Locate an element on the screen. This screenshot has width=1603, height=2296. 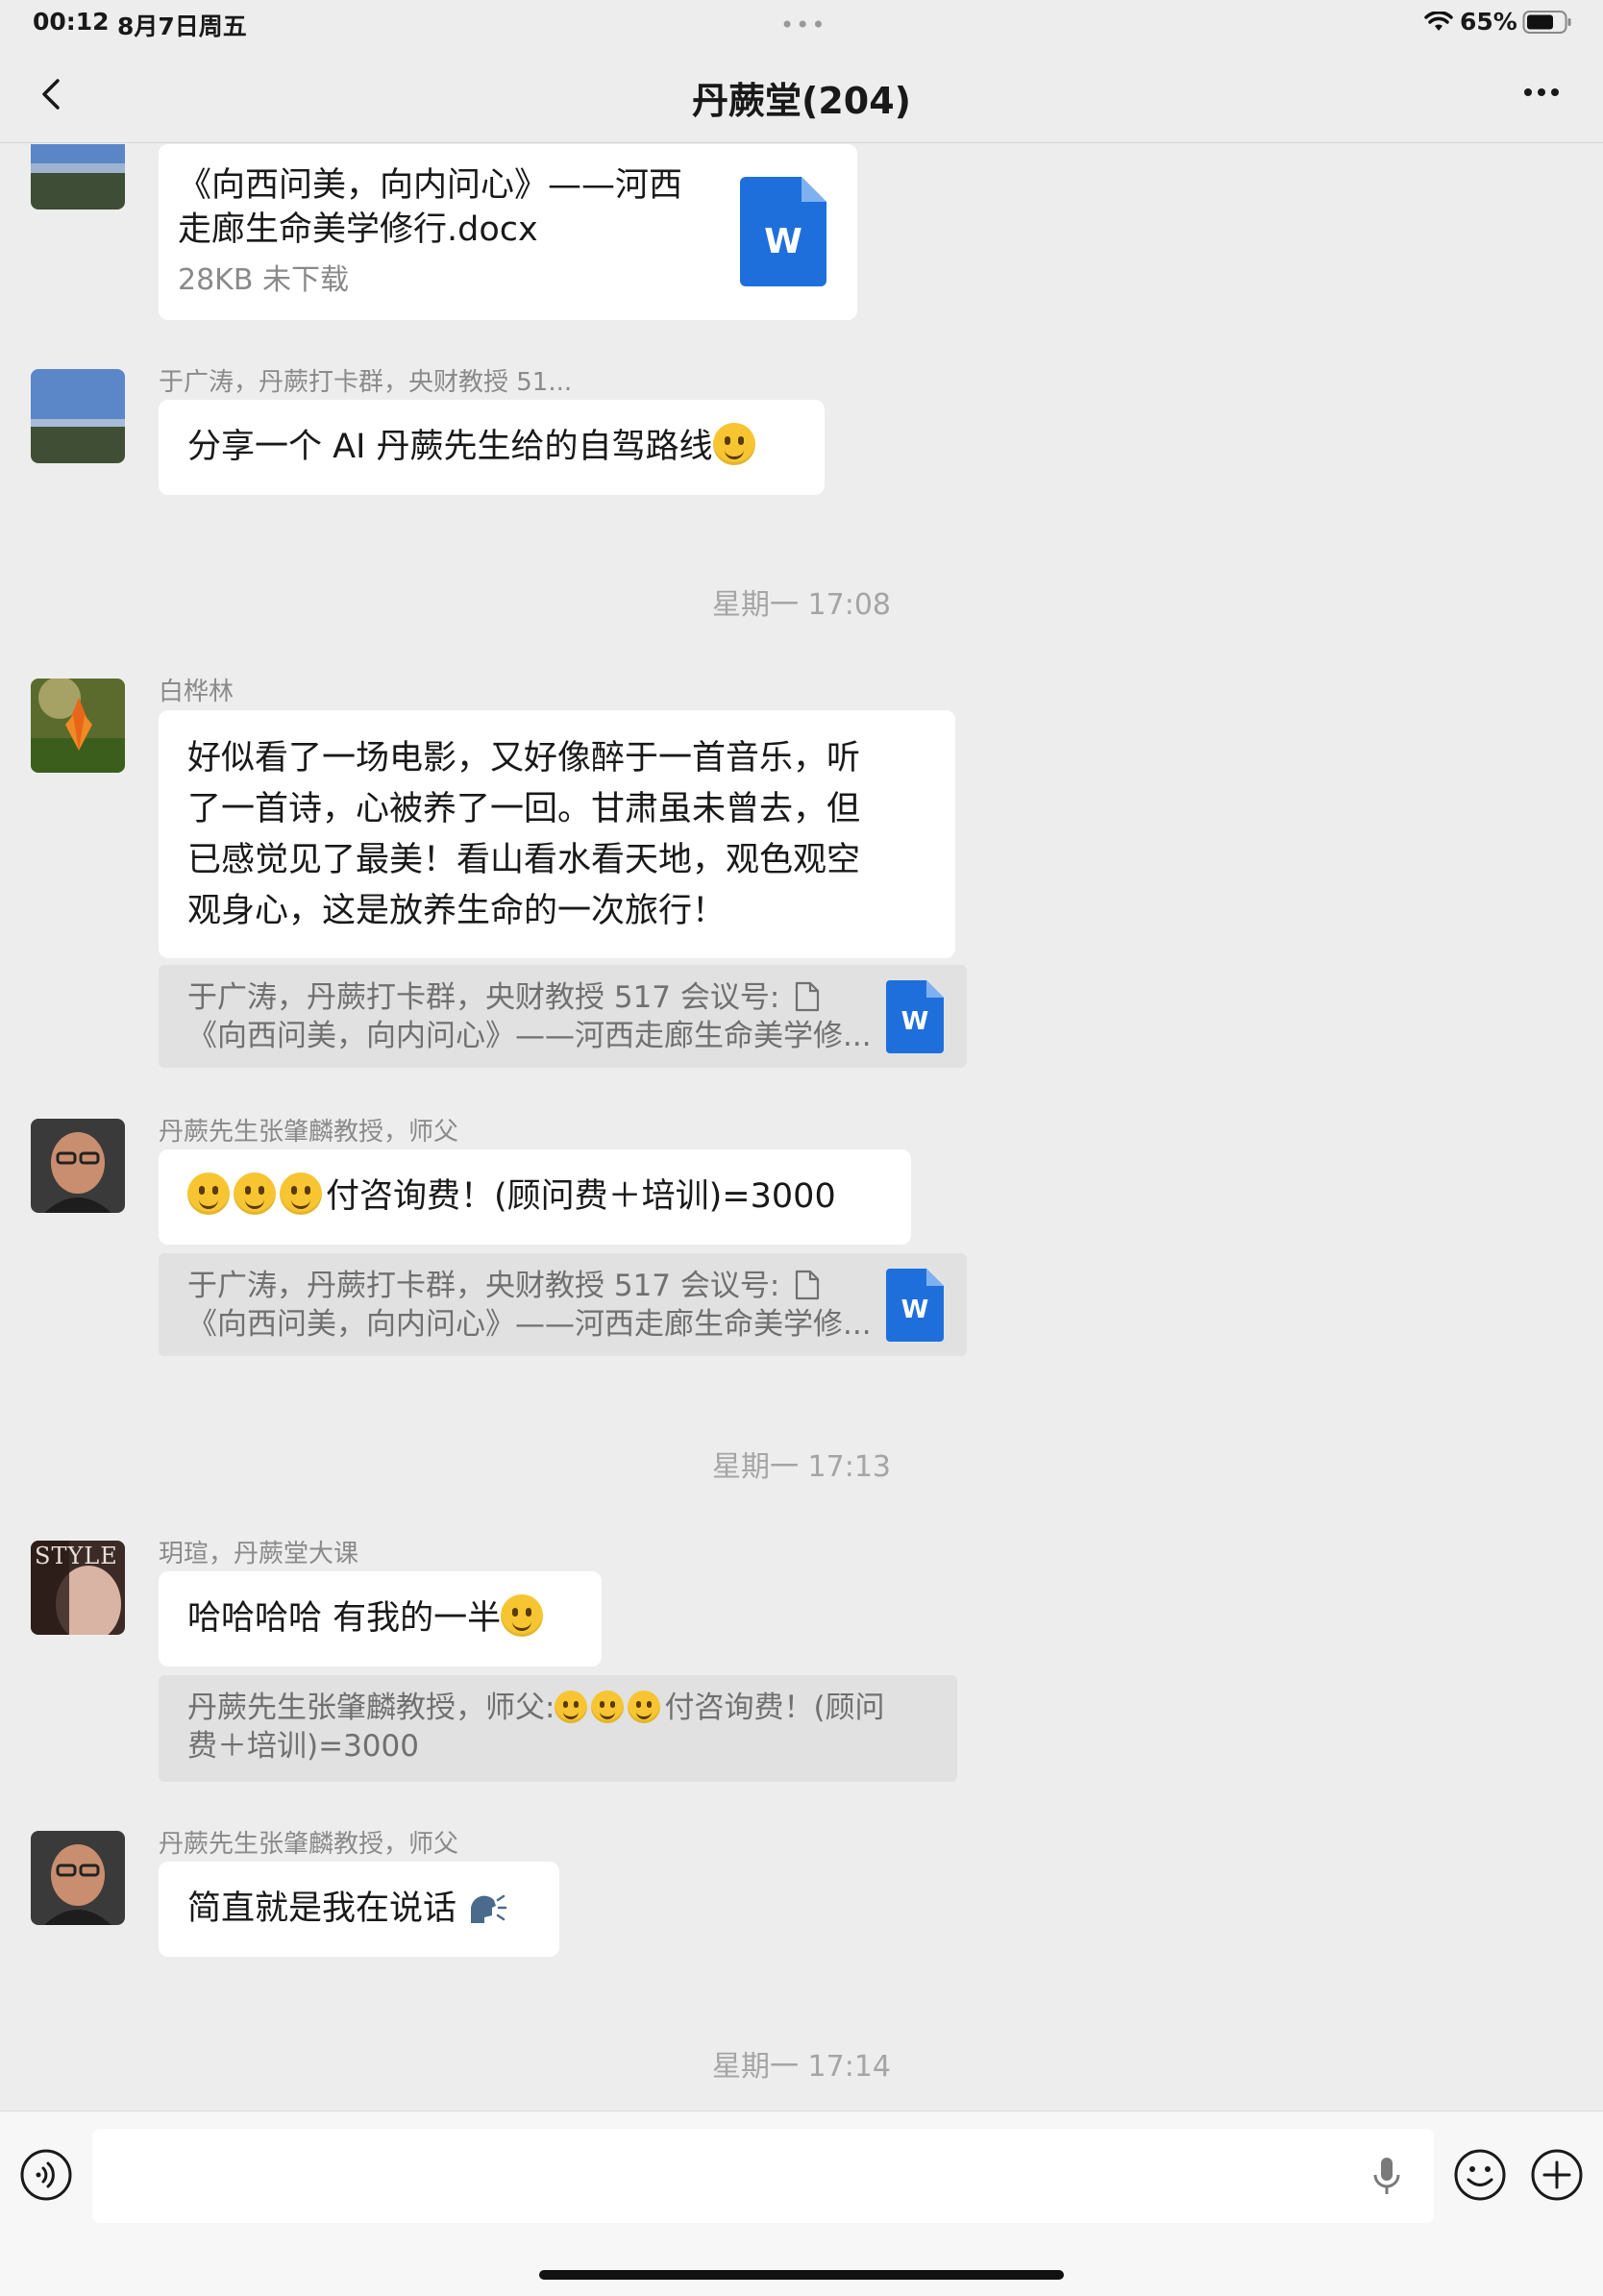
home-indicator is located at coordinates (801, 2275).